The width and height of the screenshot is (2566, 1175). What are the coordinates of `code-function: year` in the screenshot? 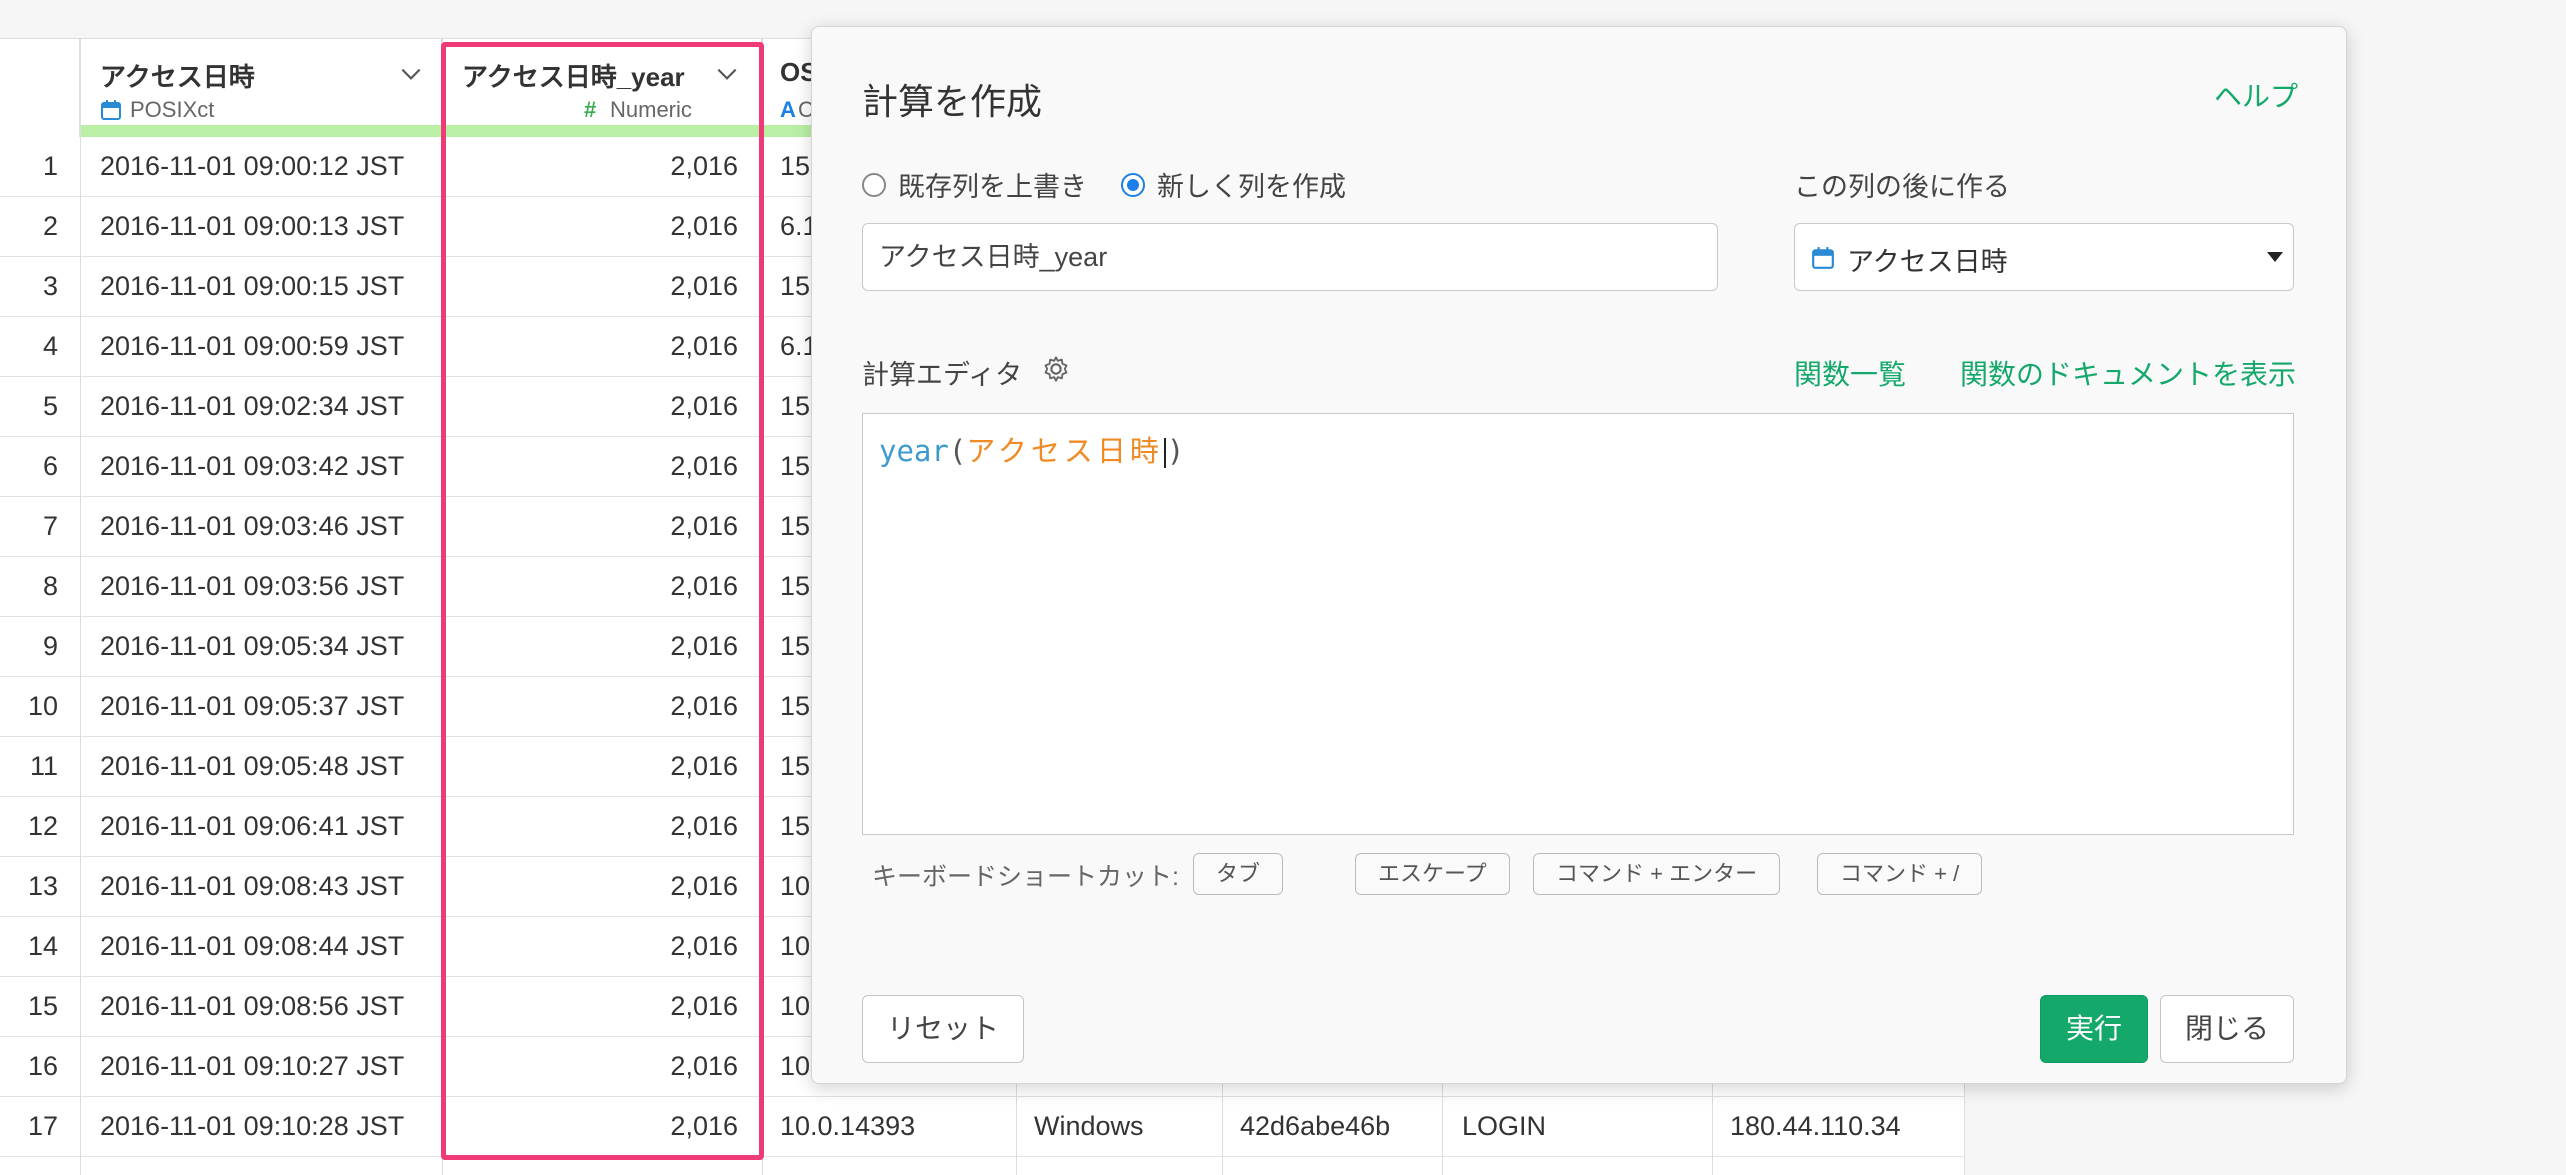 It's located at (914, 451).